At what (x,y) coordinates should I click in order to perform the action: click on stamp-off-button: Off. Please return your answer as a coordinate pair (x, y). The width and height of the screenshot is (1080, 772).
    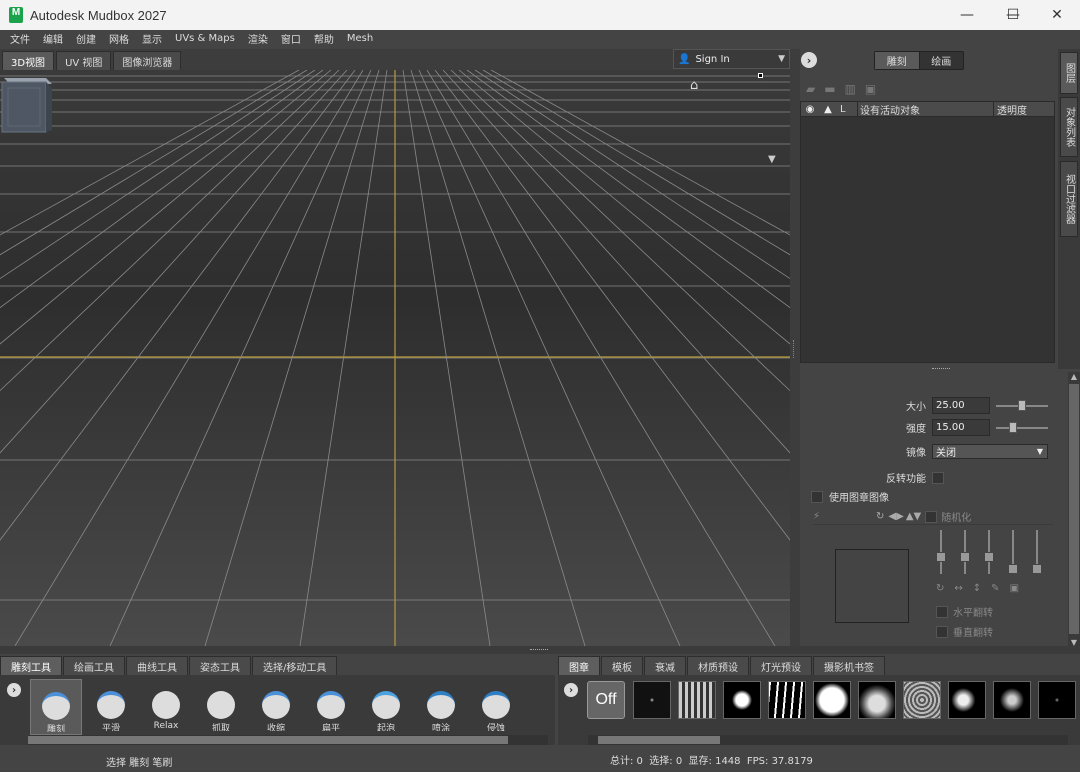
    Looking at the image, I should click on (606, 700).